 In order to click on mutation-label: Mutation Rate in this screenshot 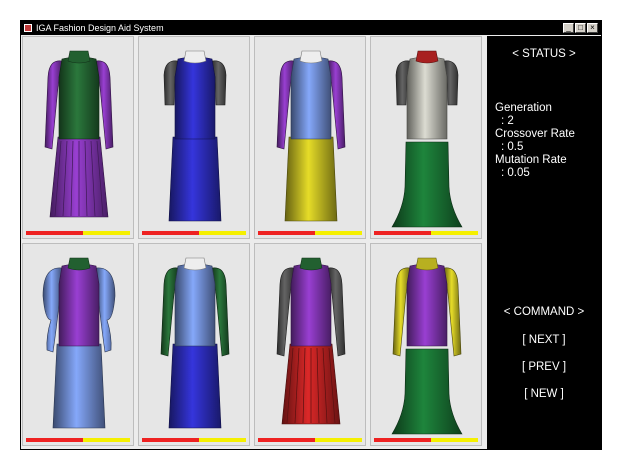, I will do `click(531, 160)`.